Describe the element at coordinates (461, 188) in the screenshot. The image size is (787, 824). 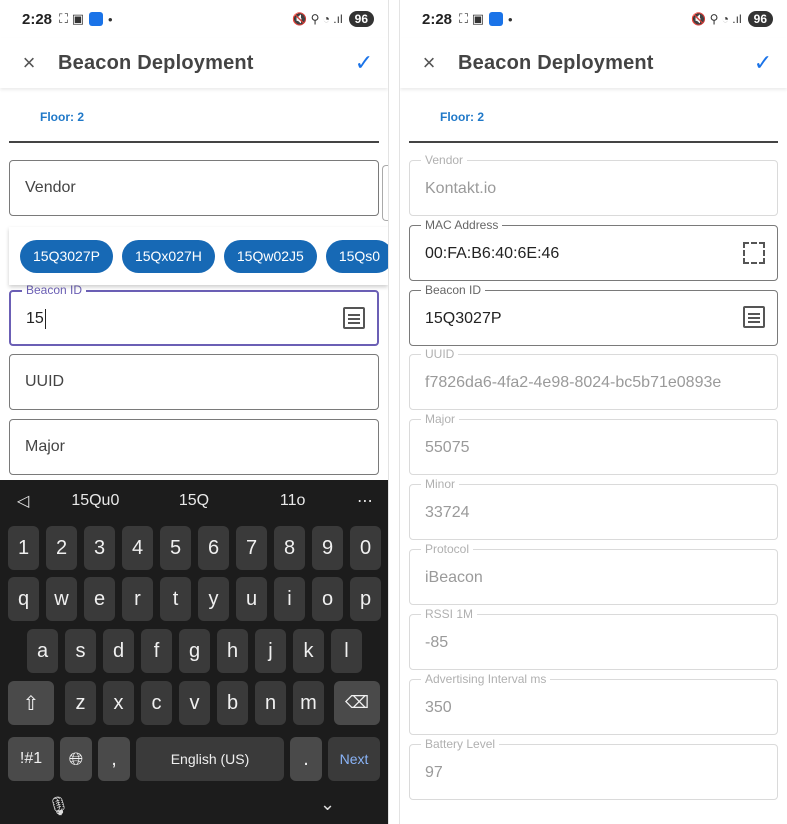
I see `field-value: Kontakt.io` at that location.